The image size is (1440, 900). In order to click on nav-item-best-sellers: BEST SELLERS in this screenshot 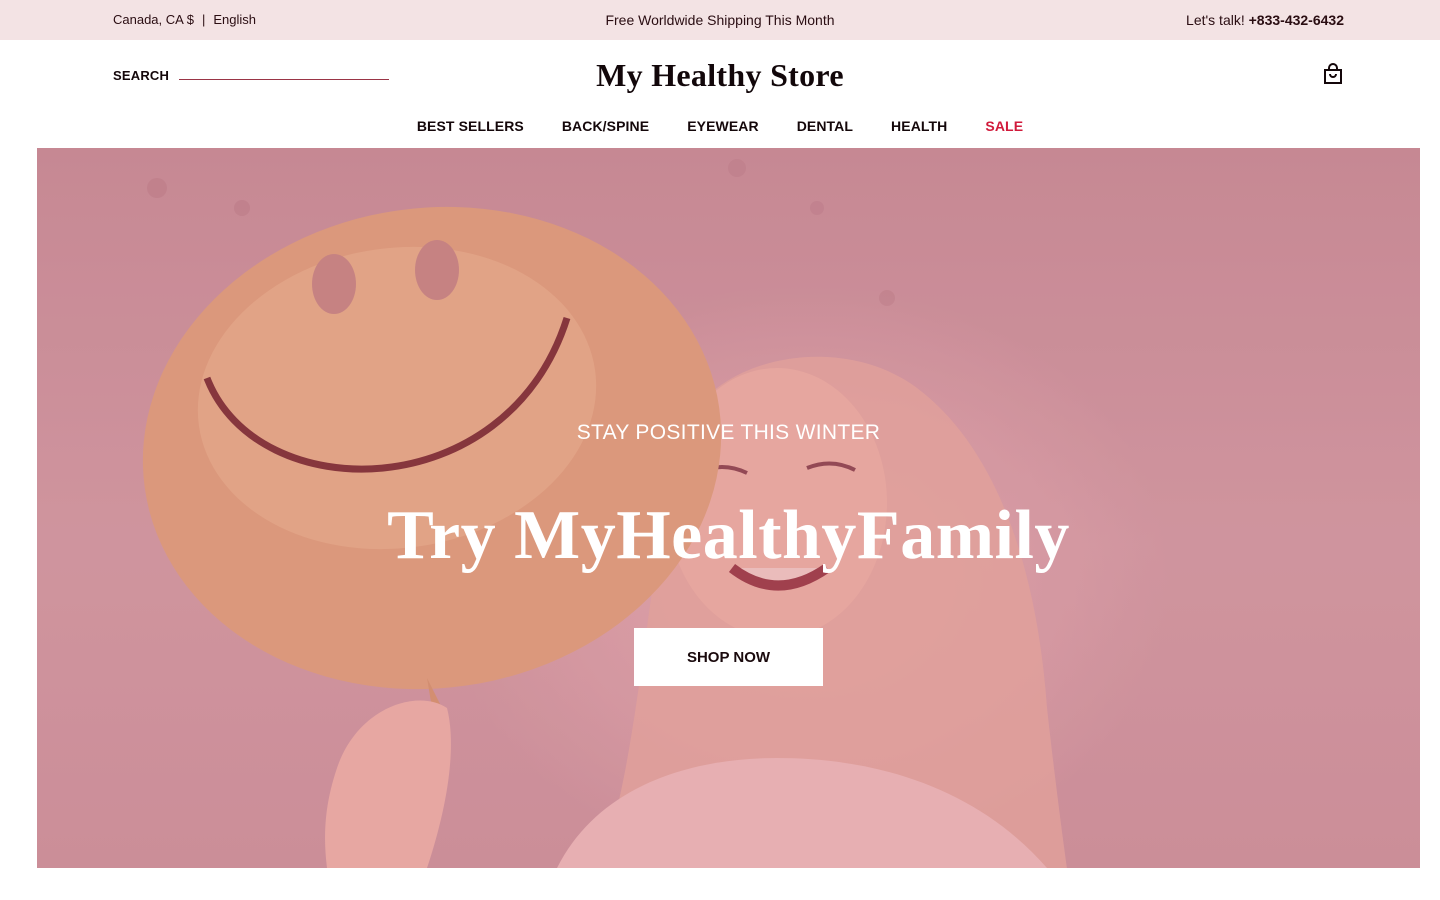, I will do `click(470, 126)`.